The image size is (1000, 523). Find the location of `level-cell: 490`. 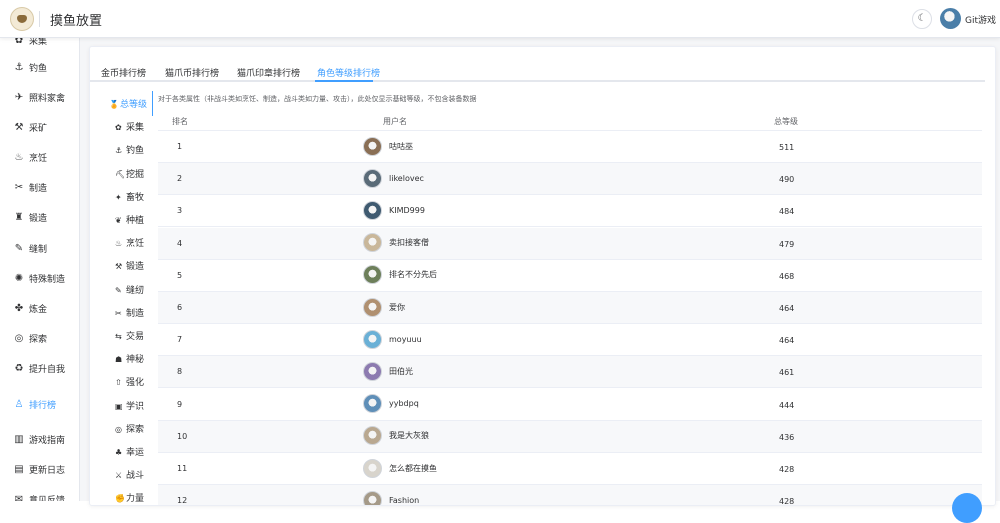

level-cell: 490 is located at coordinates (787, 180).